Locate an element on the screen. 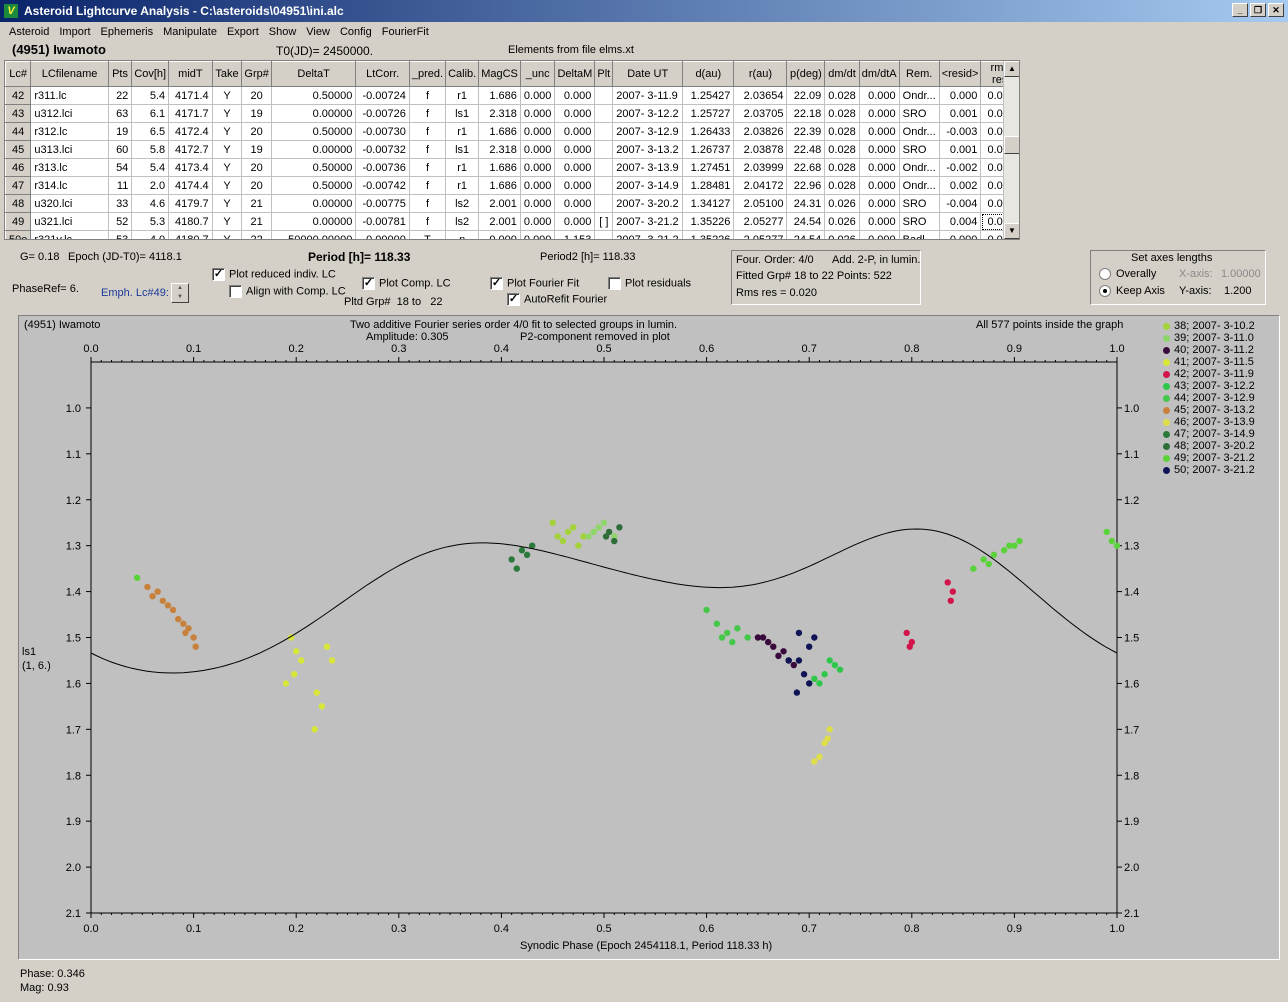 Image resolution: width=1288 pixels, height=1002 pixels. legend-item: 40; 2007- 3-11.2 is located at coordinates (1208, 350).